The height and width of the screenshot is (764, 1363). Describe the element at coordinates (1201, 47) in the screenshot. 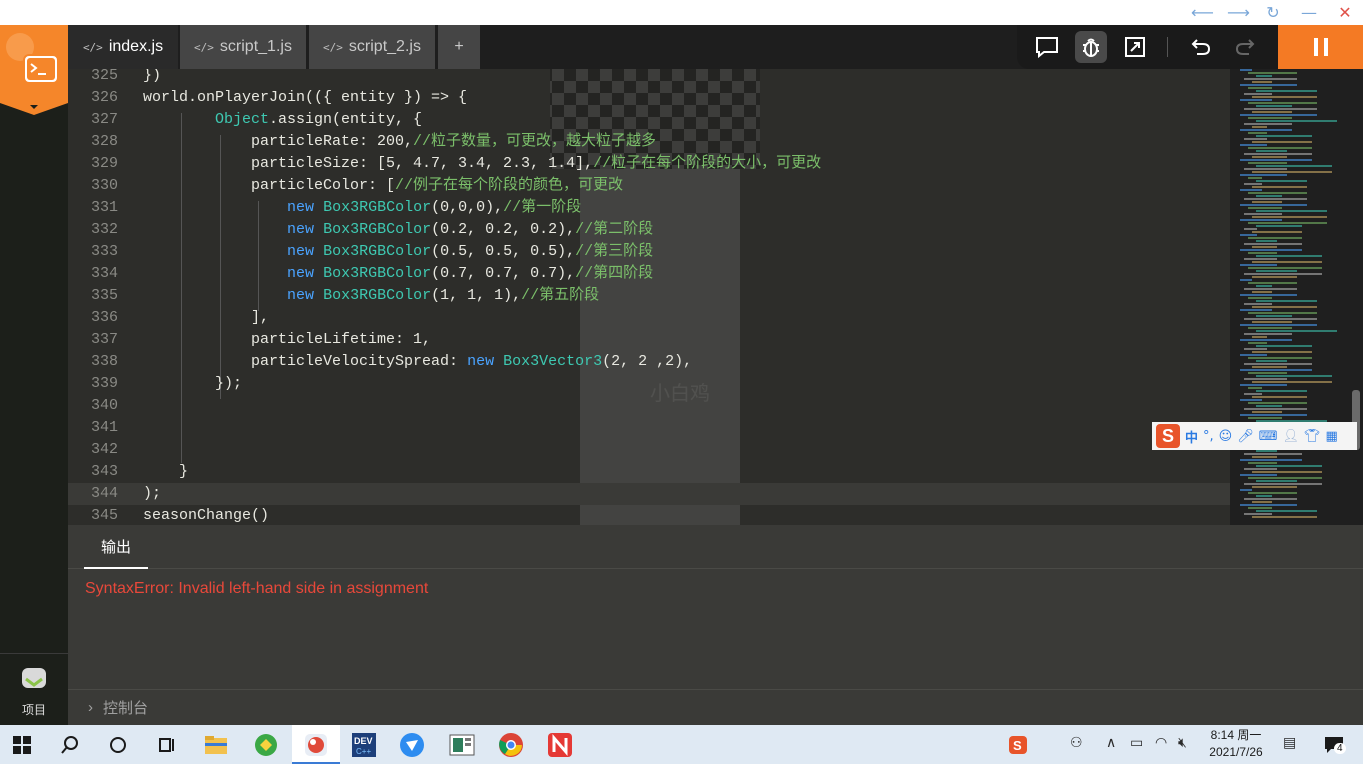

I see `undo-button` at that location.